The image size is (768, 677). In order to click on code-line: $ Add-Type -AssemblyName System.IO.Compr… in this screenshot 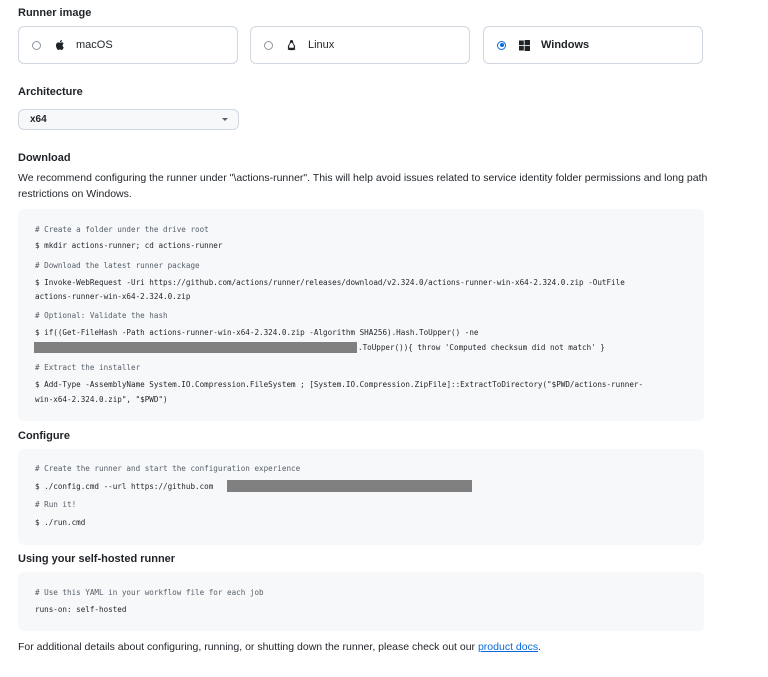, I will do `click(339, 384)`.